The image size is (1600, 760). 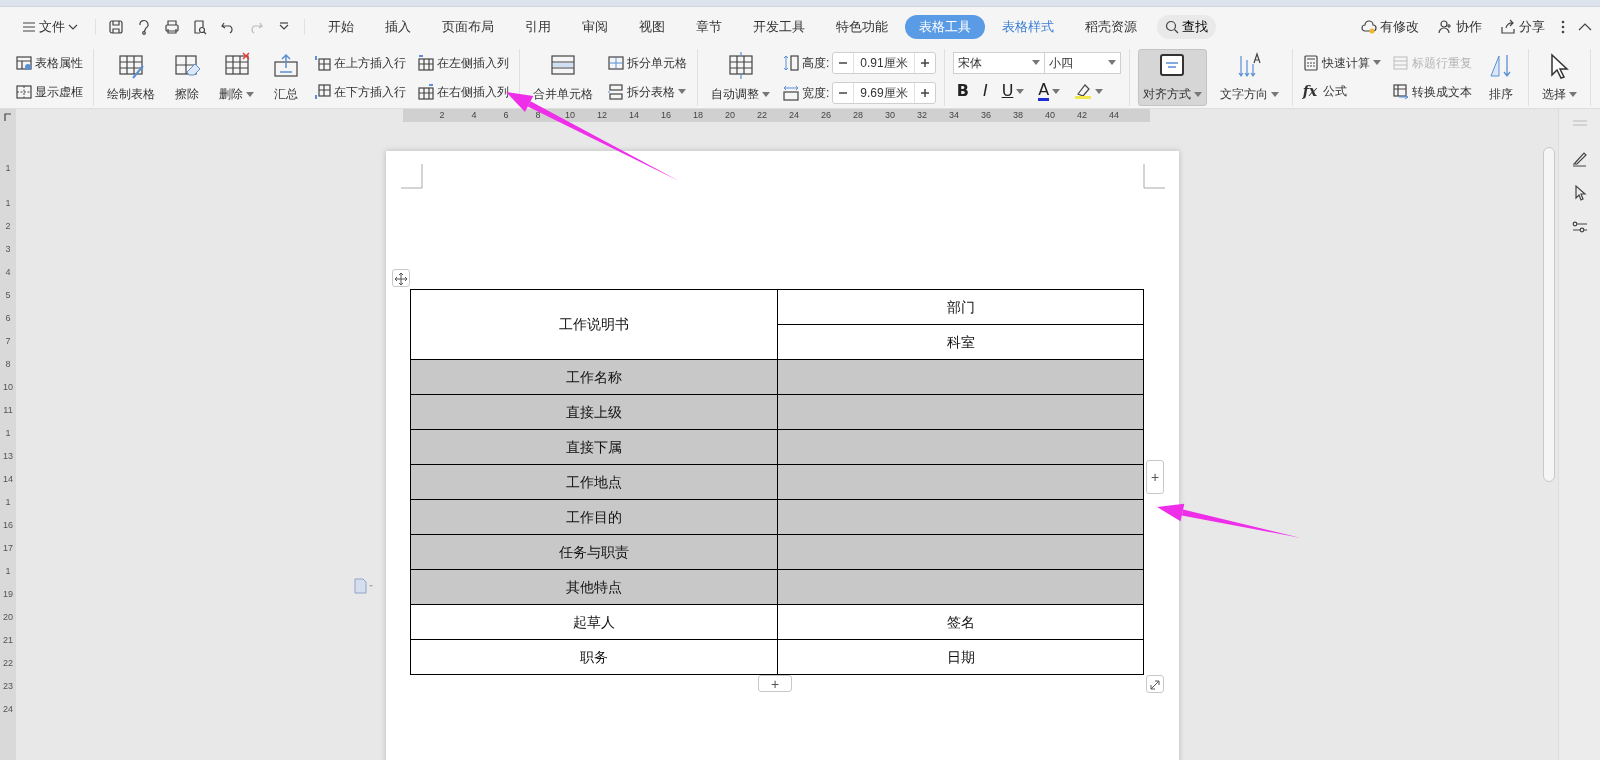 What do you see at coordinates (779, 27) in the screenshot?
I see `ribbon-tab: 开发工具` at bounding box center [779, 27].